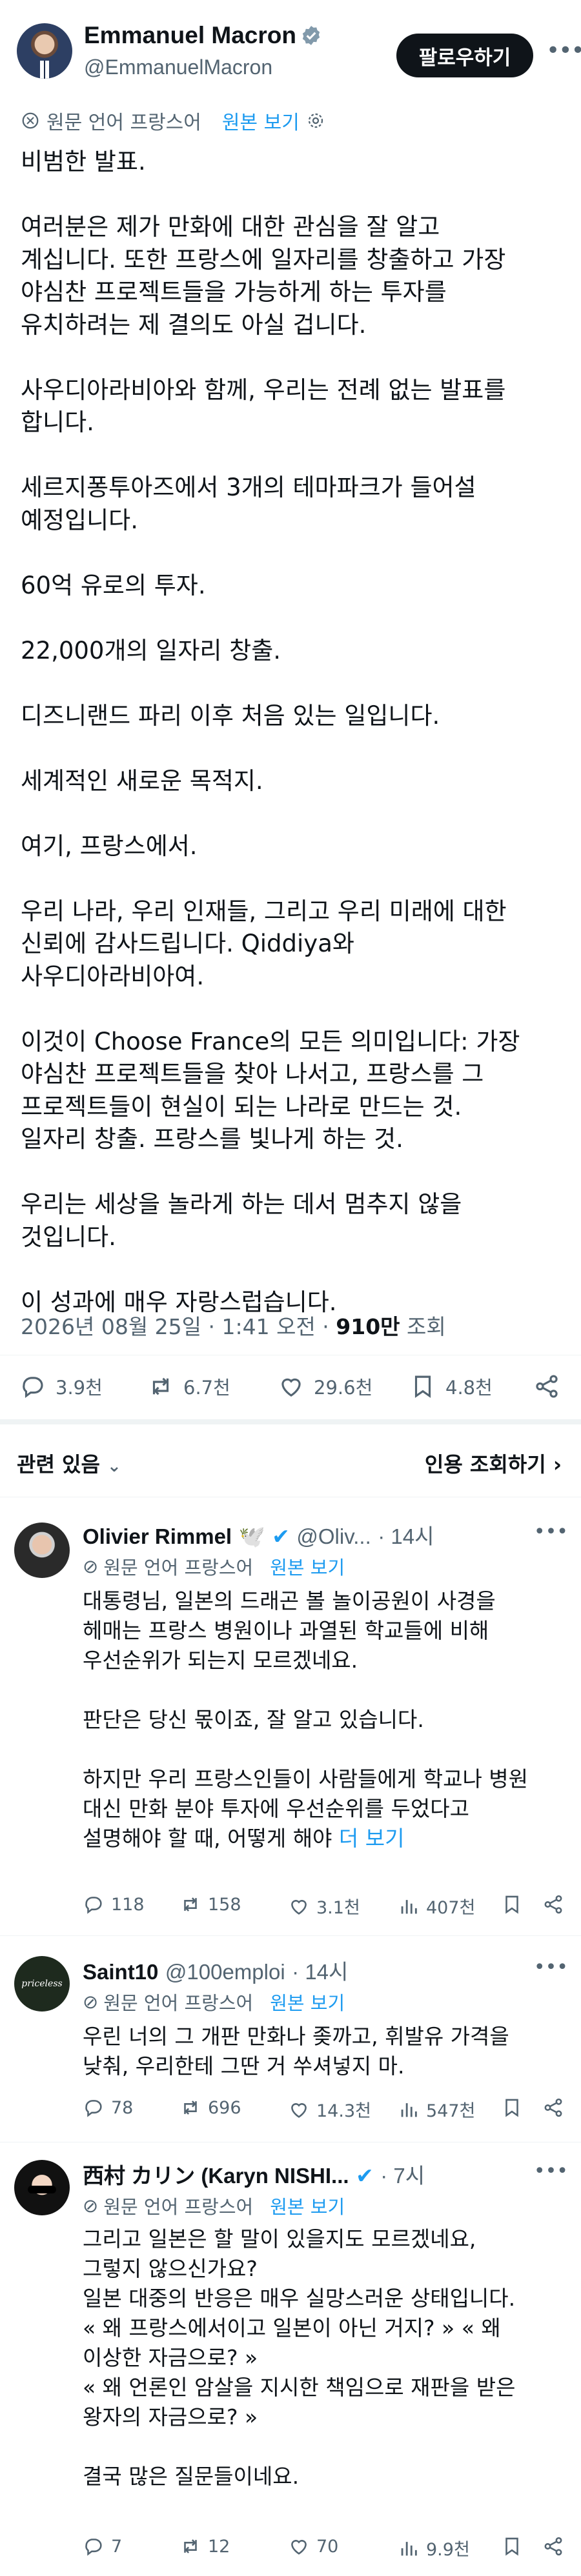 Image resolution: width=581 pixels, height=2576 pixels. I want to click on views-button: 407천, so click(436, 1906).